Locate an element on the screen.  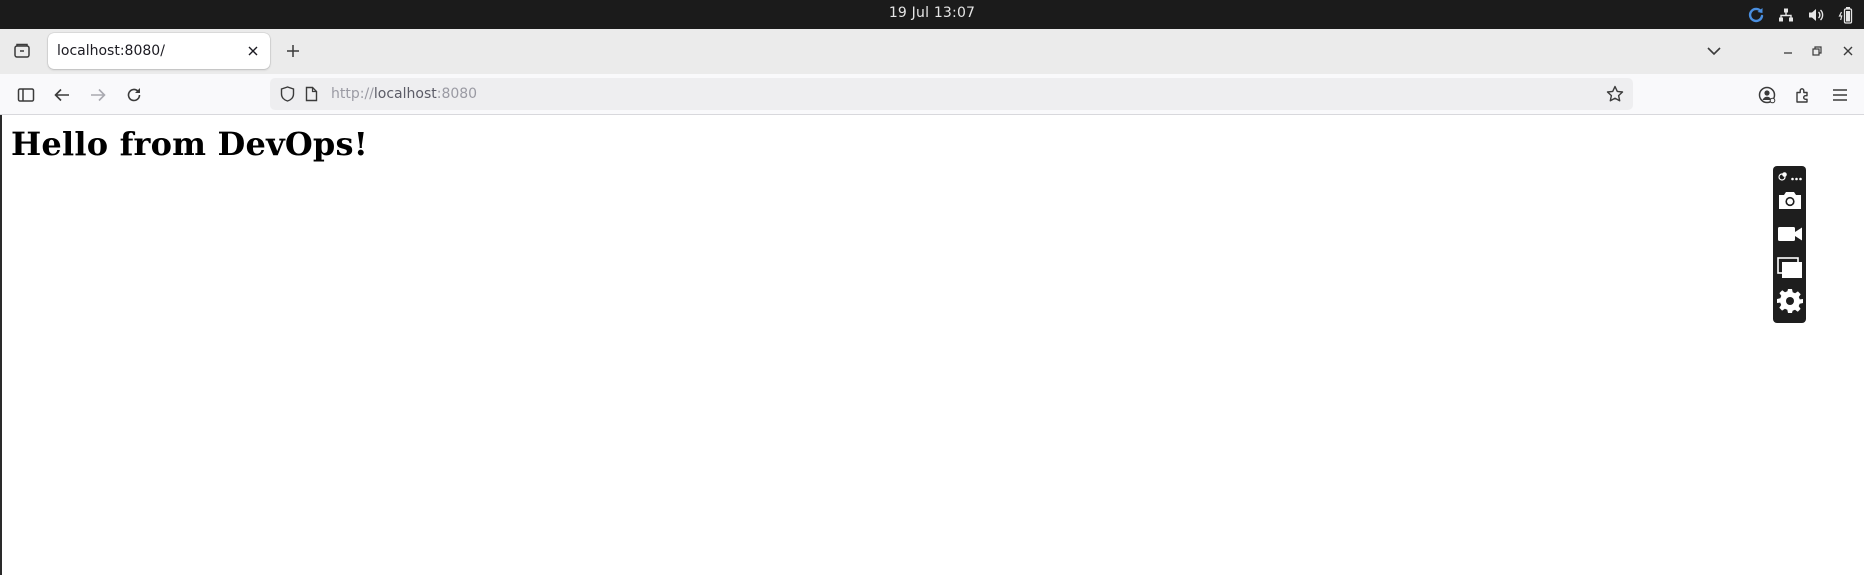
chevron-down-icon is located at coordinates (1714, 51).